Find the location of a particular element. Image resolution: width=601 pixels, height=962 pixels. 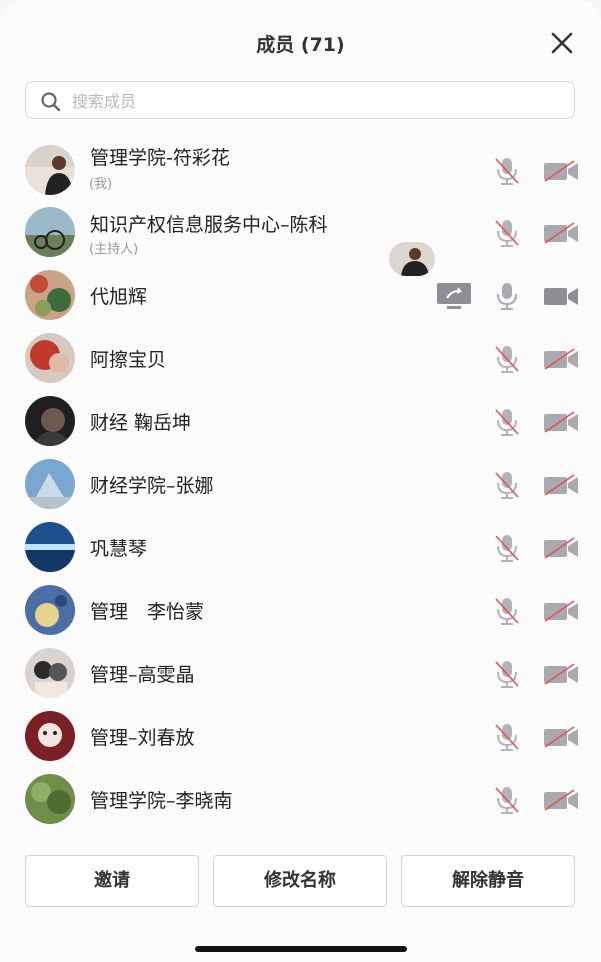

member-row: 管理学院-符彩花 (我) is located at coordinates (300, 170).